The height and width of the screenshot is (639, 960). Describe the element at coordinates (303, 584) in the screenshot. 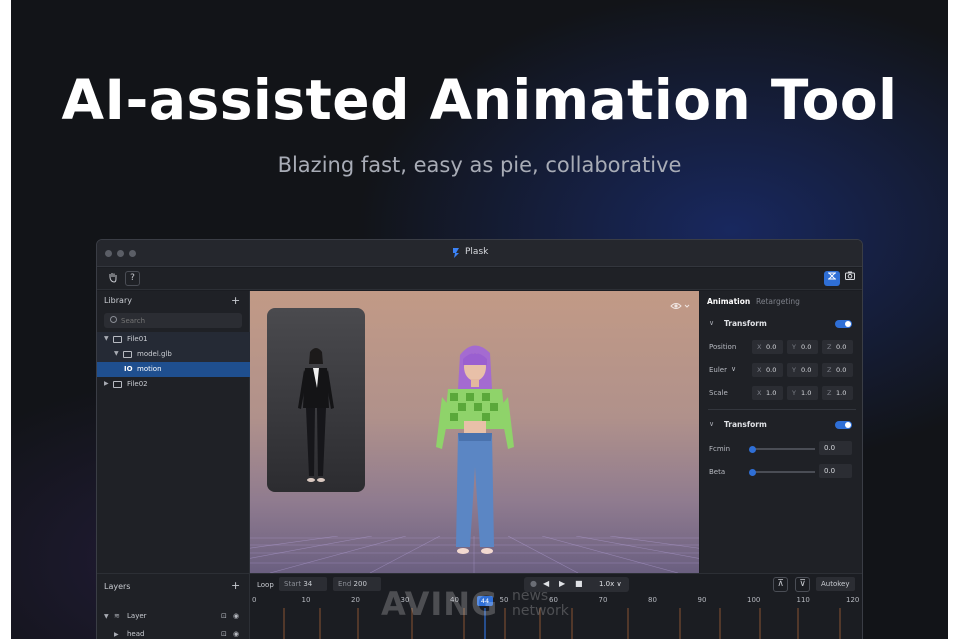

I see `start-frame-field: Start 34` at that location.